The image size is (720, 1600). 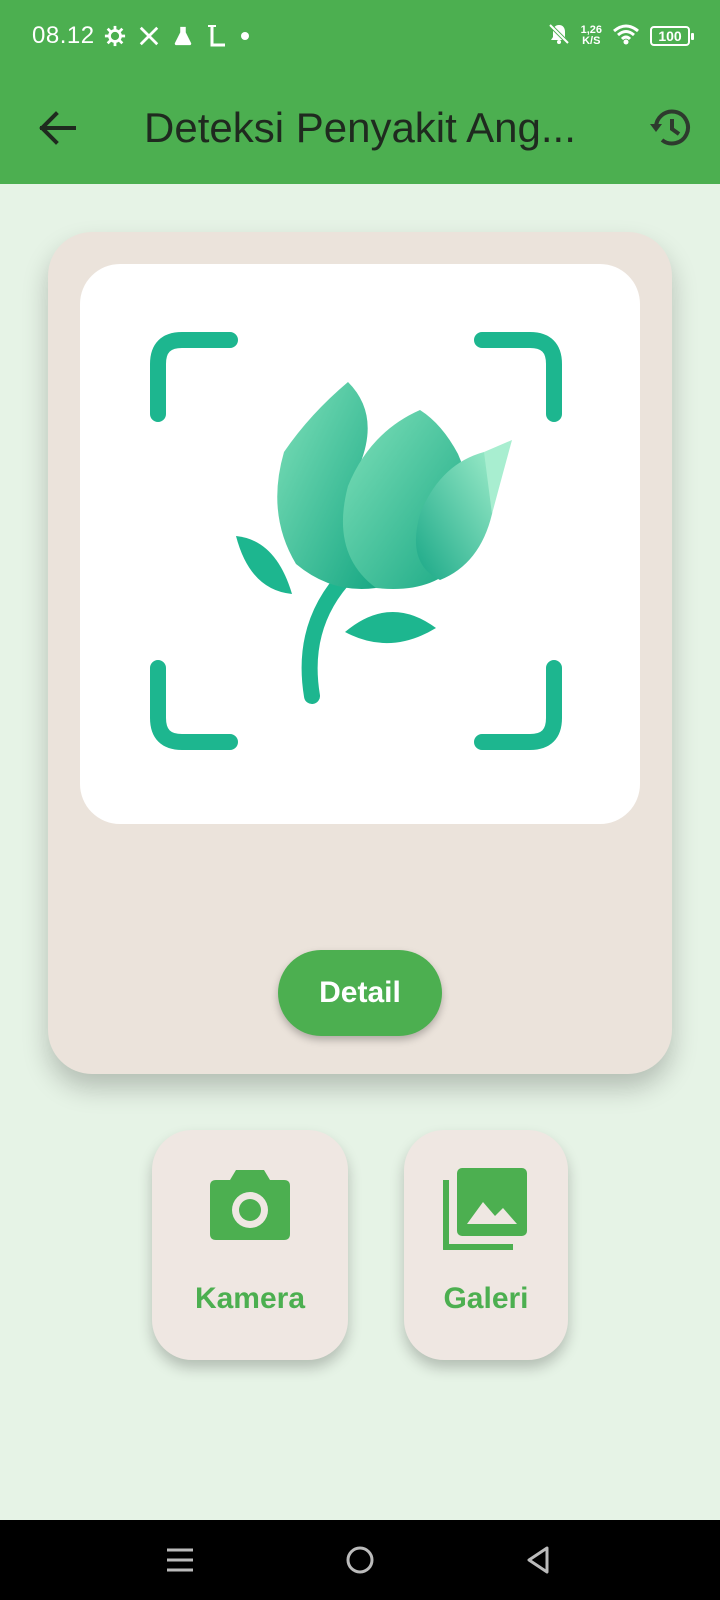 I want to click on dot-icon, so click(x=245, y=36).